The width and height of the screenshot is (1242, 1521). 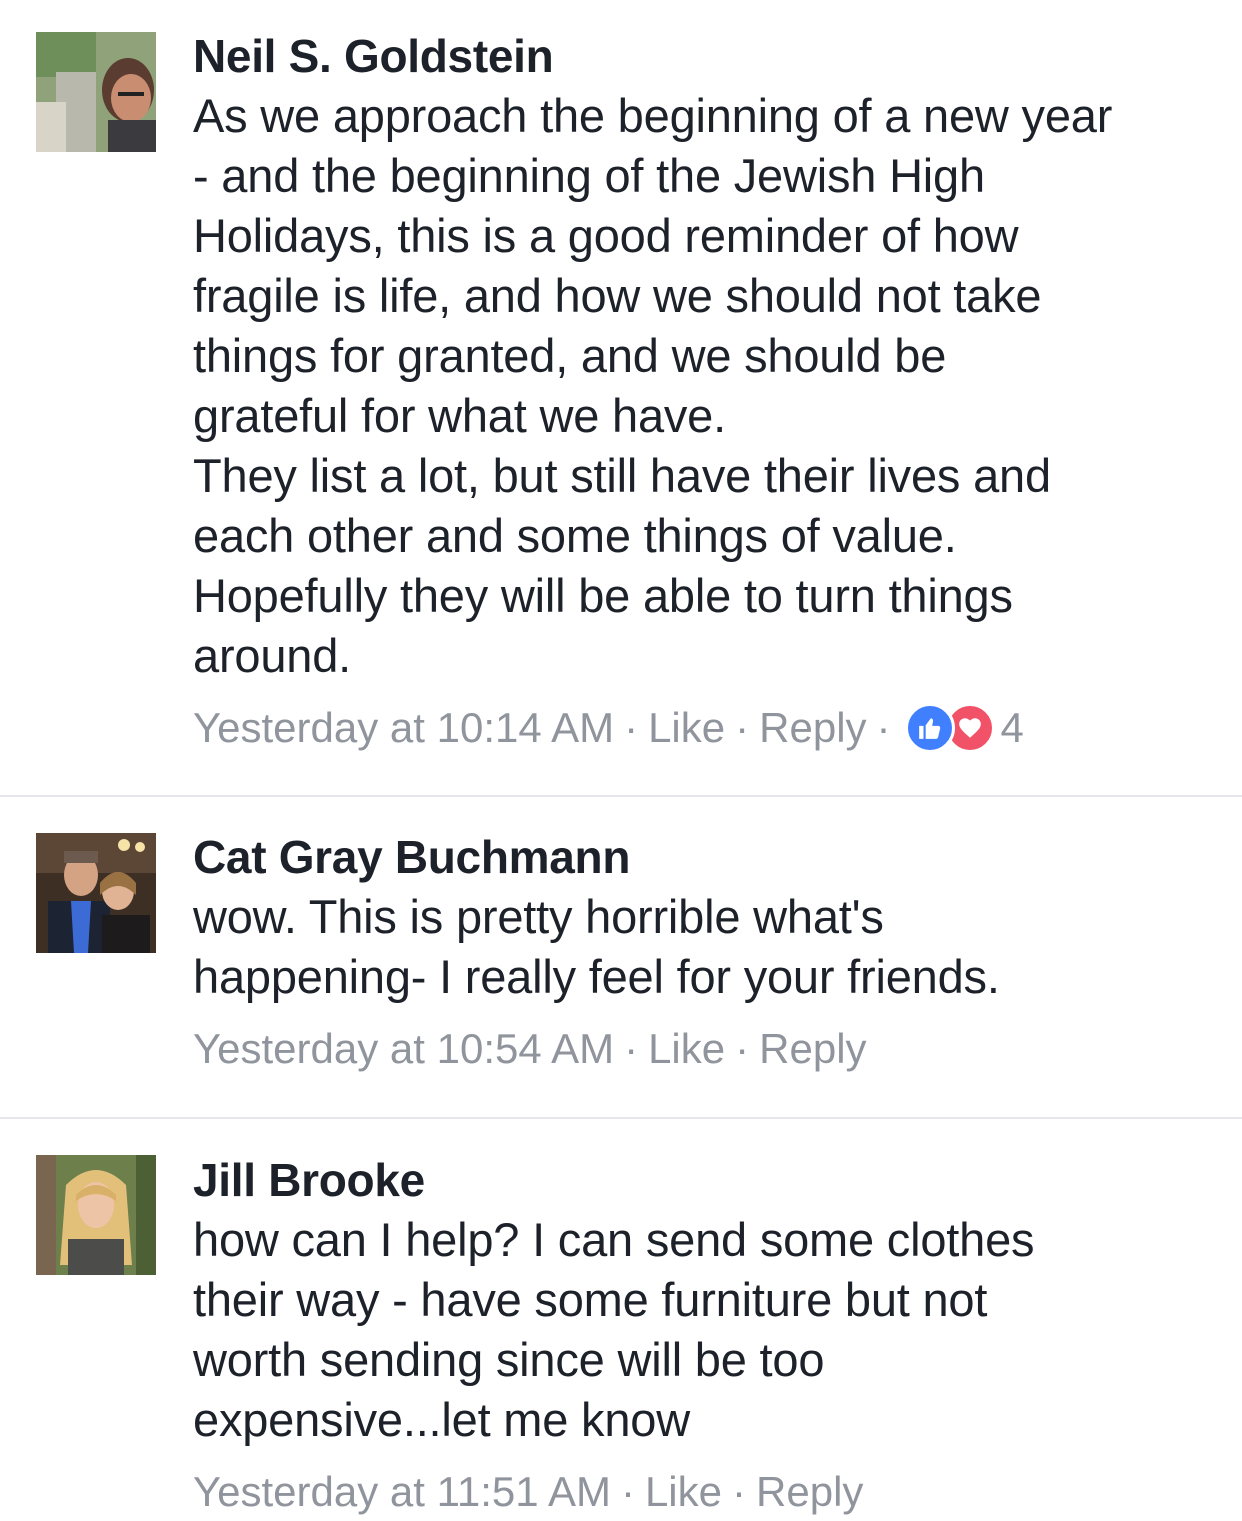 I want to click on timestamp: Yesterday at 10:14 AM, so click(x=403, y=728).